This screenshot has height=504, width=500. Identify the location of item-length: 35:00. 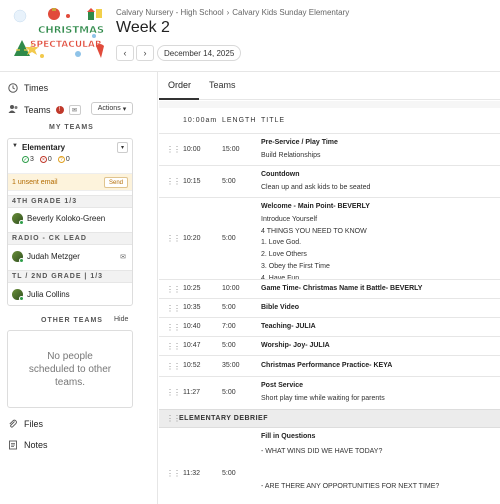
(231, 365).